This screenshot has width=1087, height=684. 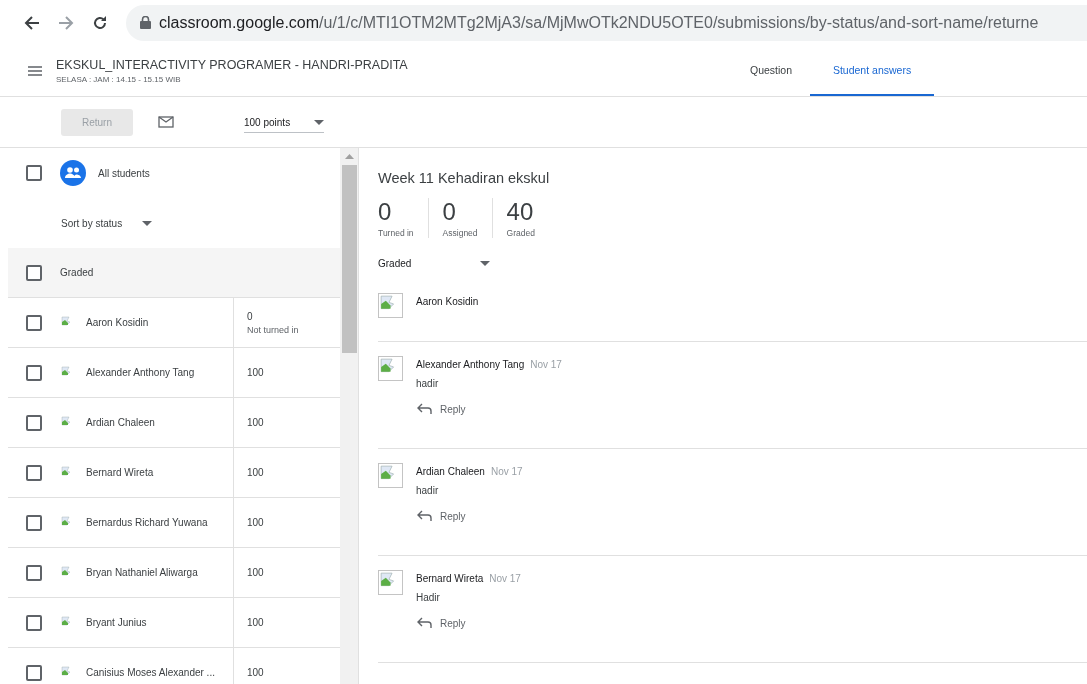 I want to click on mail-icon, so click(x=166, y=122).